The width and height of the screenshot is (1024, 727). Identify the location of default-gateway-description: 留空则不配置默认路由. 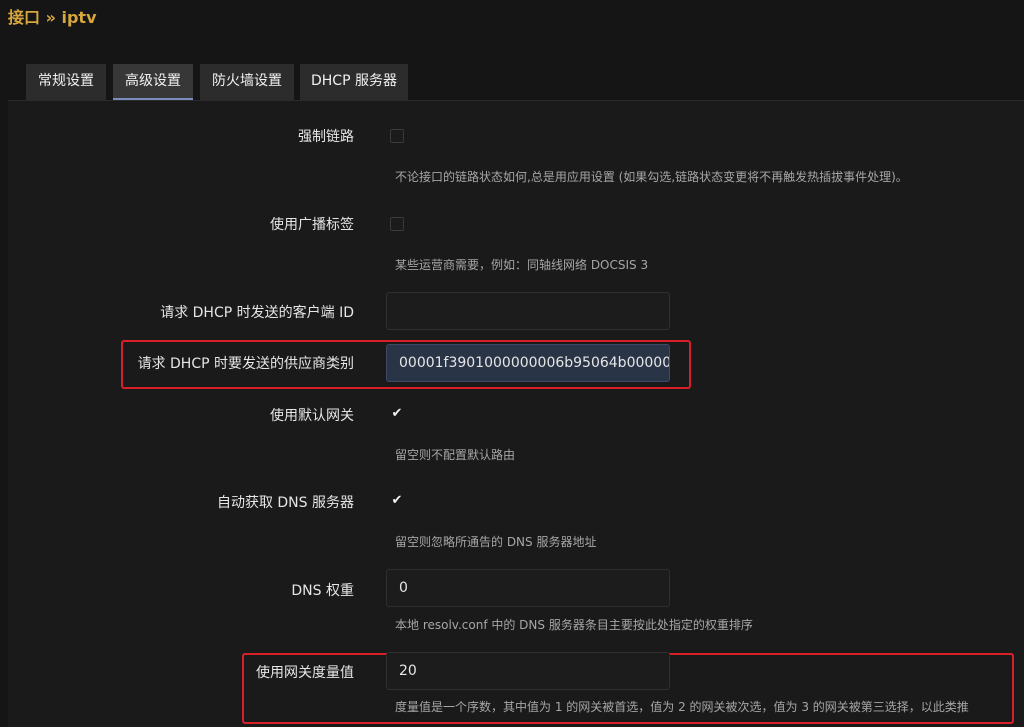
(455, 455).